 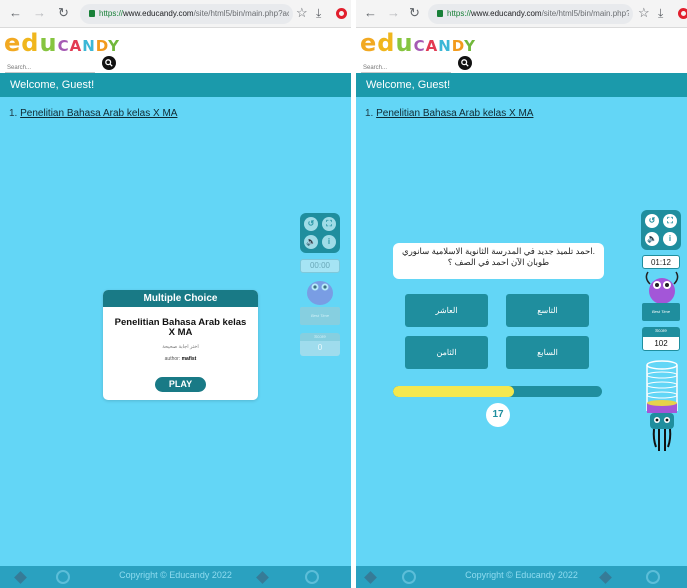 I want to click on progress-bar, so click(x=497, y=391).